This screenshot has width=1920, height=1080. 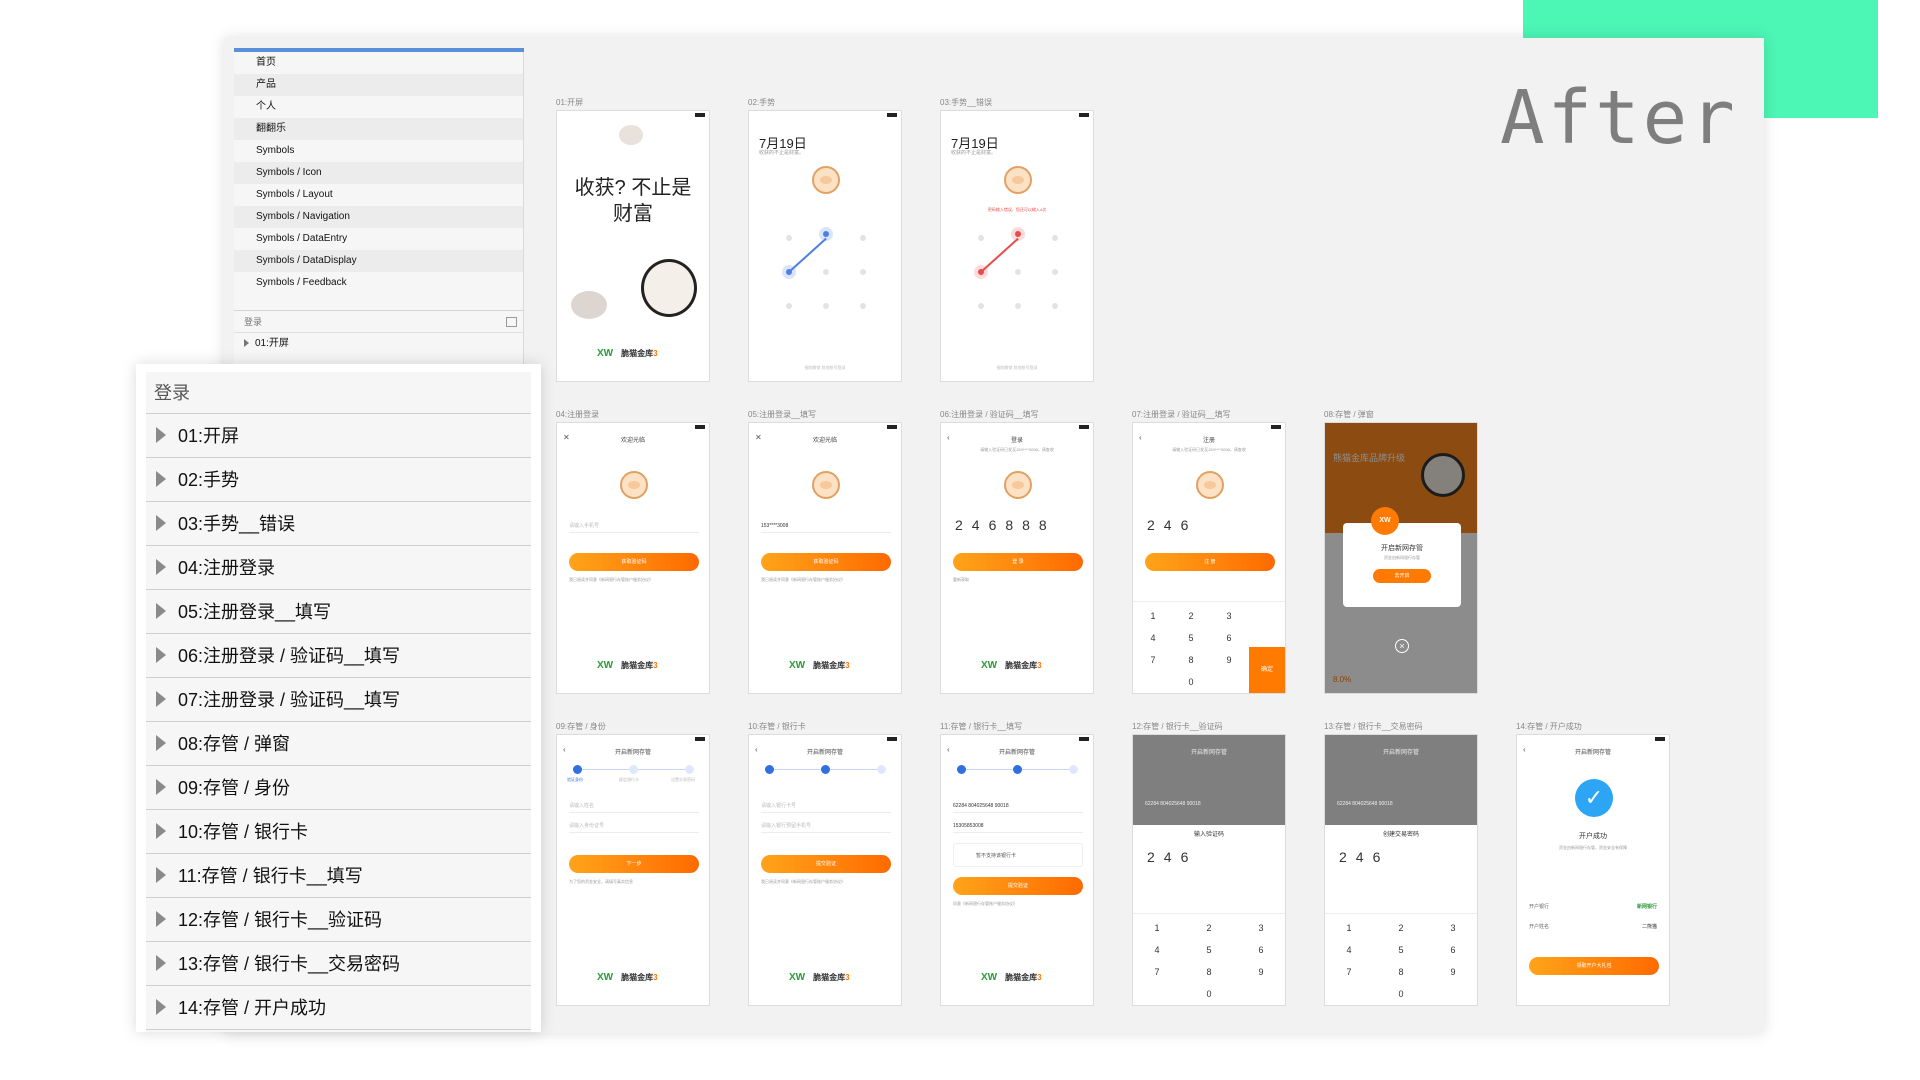 What do you see at coordinates (1018, 562) in the screenshot?
I see `login-button: 登 录` at bounding box center [1018, 562].